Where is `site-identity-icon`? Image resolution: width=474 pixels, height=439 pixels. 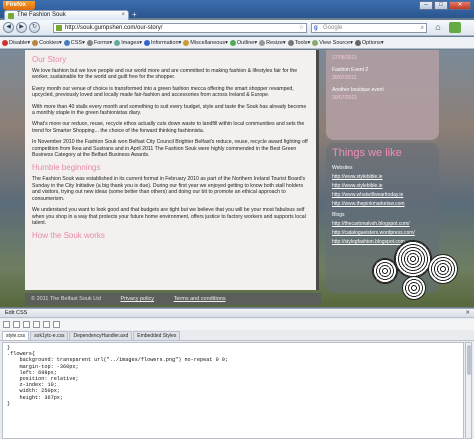
site-identity-icon is located at coordinates (59, 28).